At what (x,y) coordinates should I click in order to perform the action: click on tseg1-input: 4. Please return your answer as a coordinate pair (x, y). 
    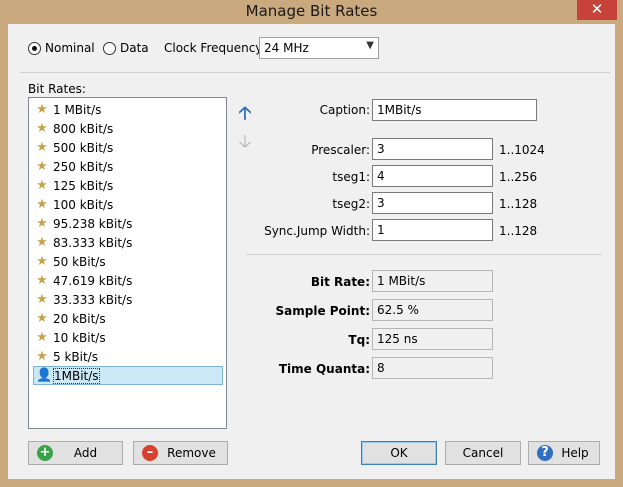
    Looking at the image, I should click on (432, 176).